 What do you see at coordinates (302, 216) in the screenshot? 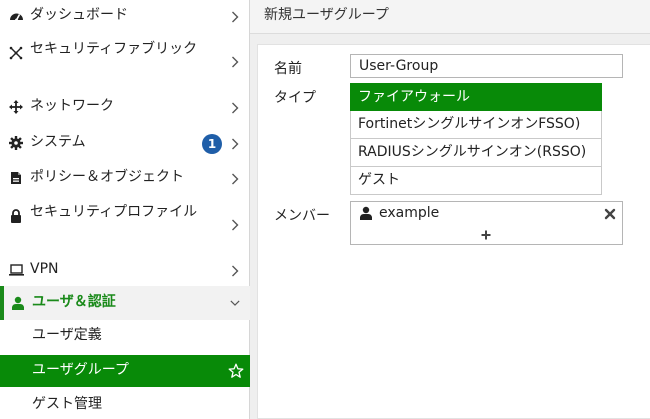
I see `member-label: メンバー` at bounding box center [302, 216].